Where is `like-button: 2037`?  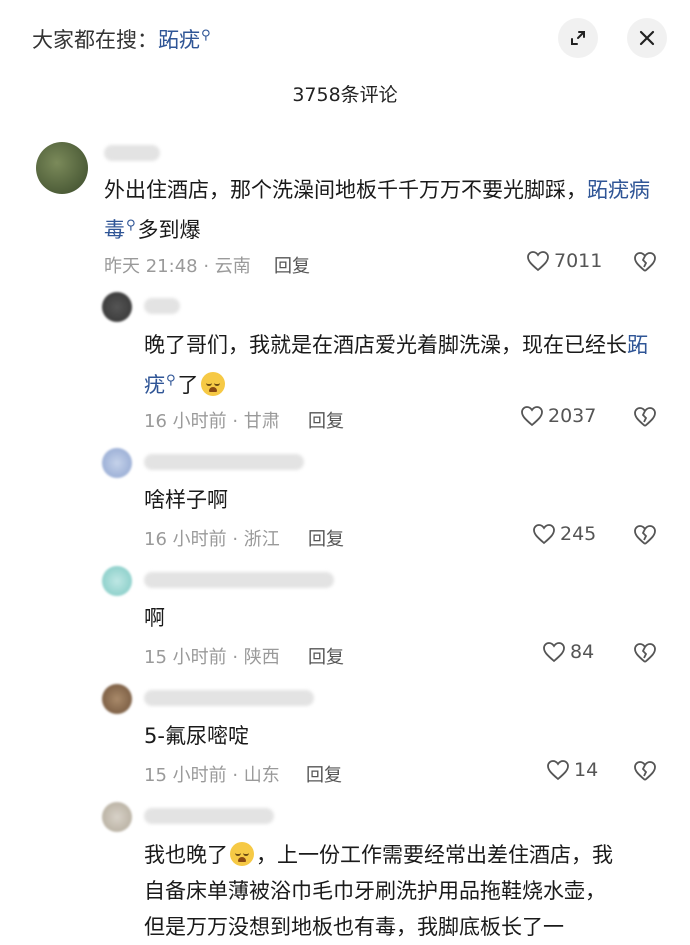 like-button: 2037 is located at coordinates (558, 416).